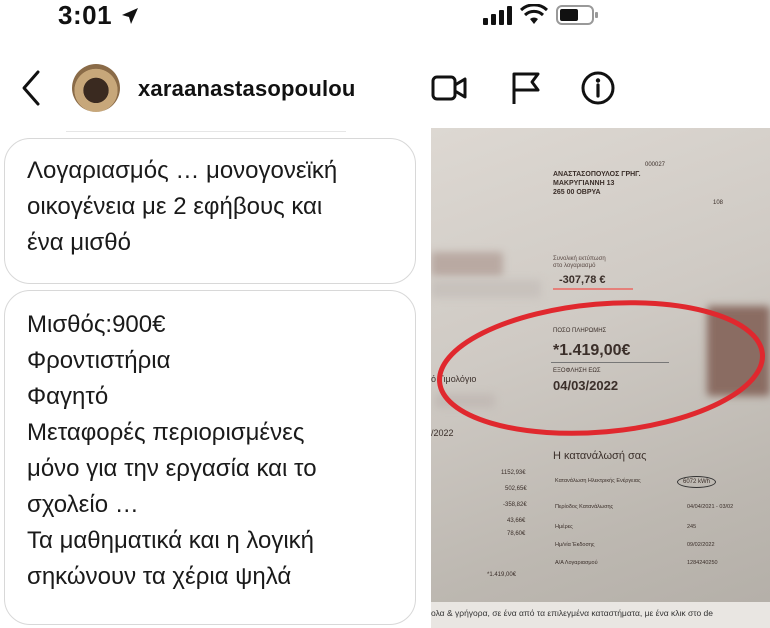  I want to click on status-time: 3:01, so click(99, 15).